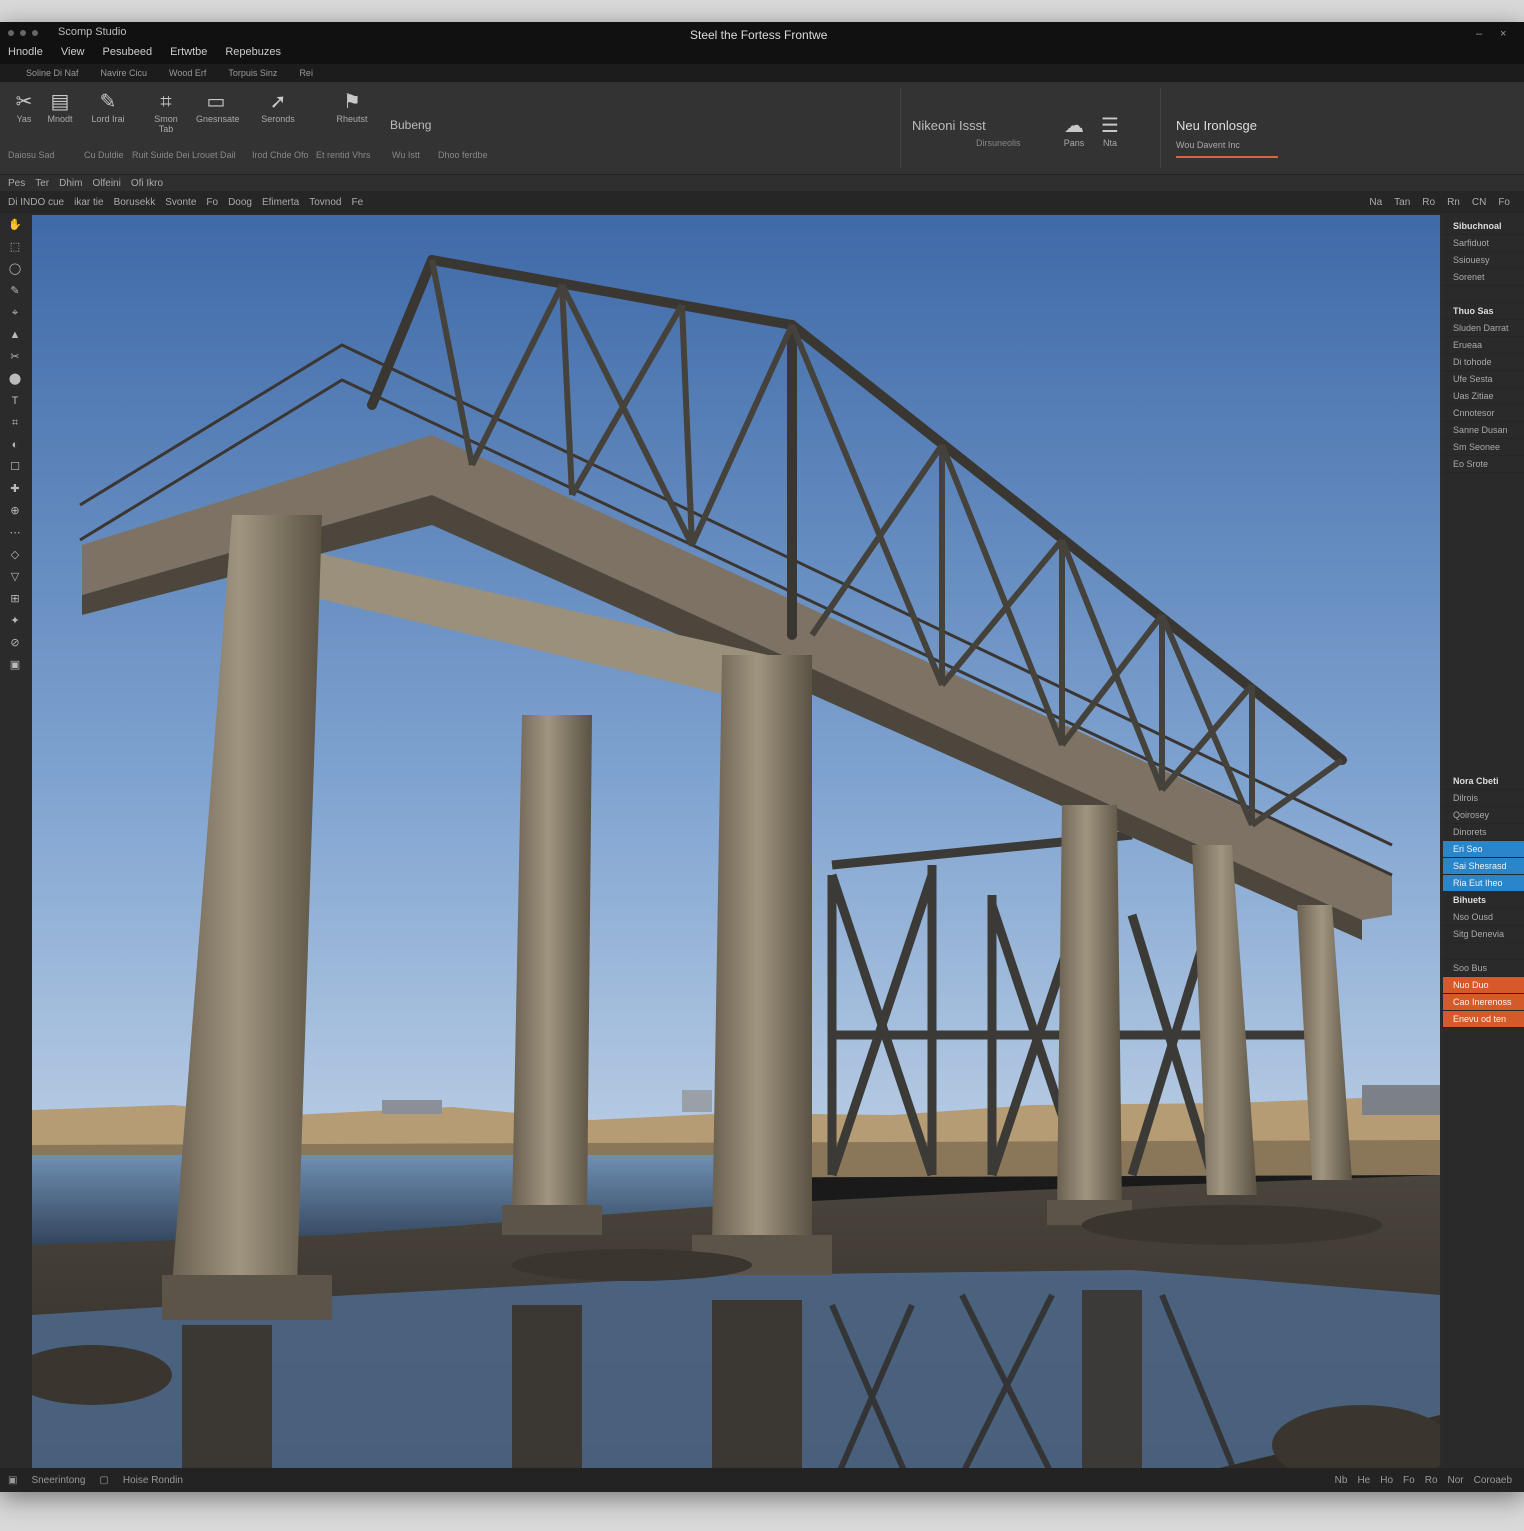 The image size is (1524, 1531). Describe the element at coordinates (73, 54) in the screenshot. I see `menu-item: View` at that location.